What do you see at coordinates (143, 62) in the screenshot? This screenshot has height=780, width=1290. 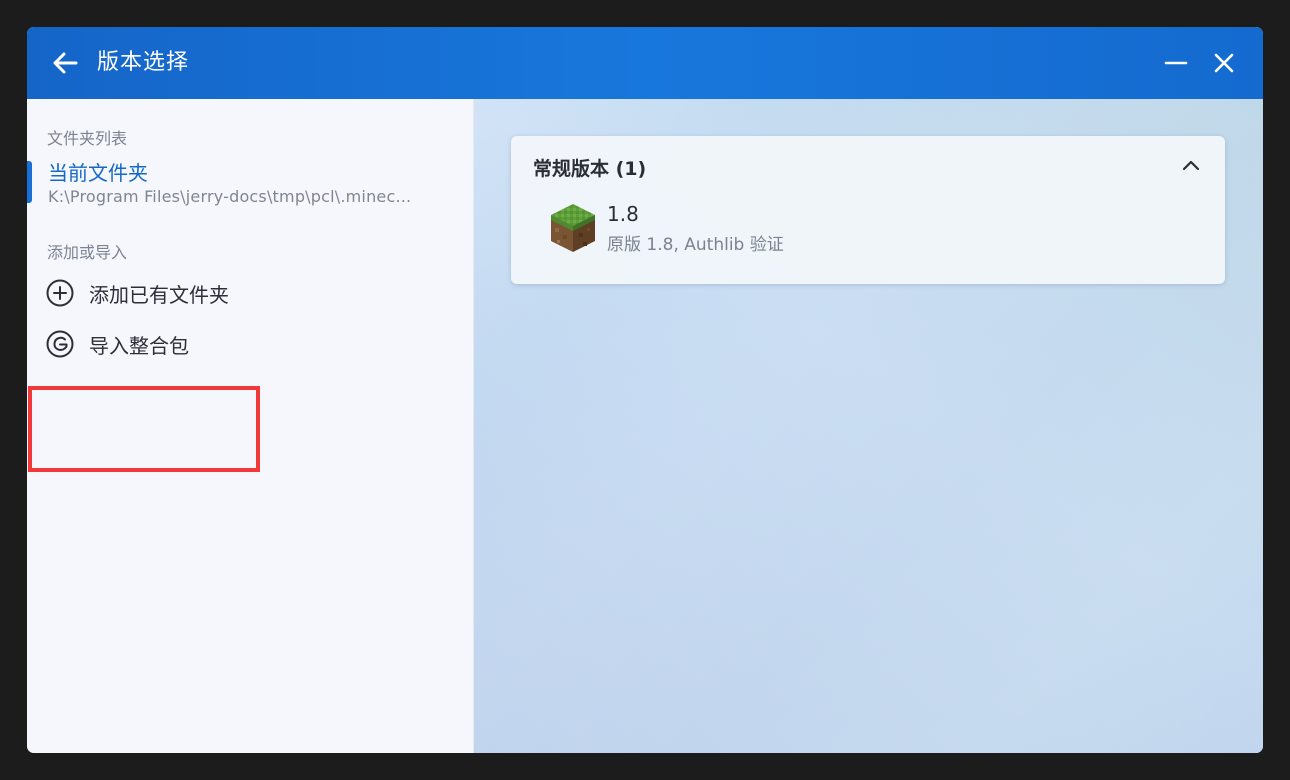 I see `window-title: 版本选择` at bounding box center [143, 62].